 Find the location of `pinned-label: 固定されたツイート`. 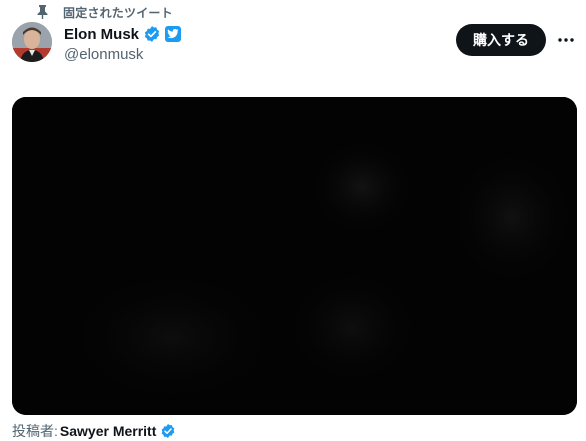

pinned-label: 固定されたツイート is located at coordinates (118, 12).